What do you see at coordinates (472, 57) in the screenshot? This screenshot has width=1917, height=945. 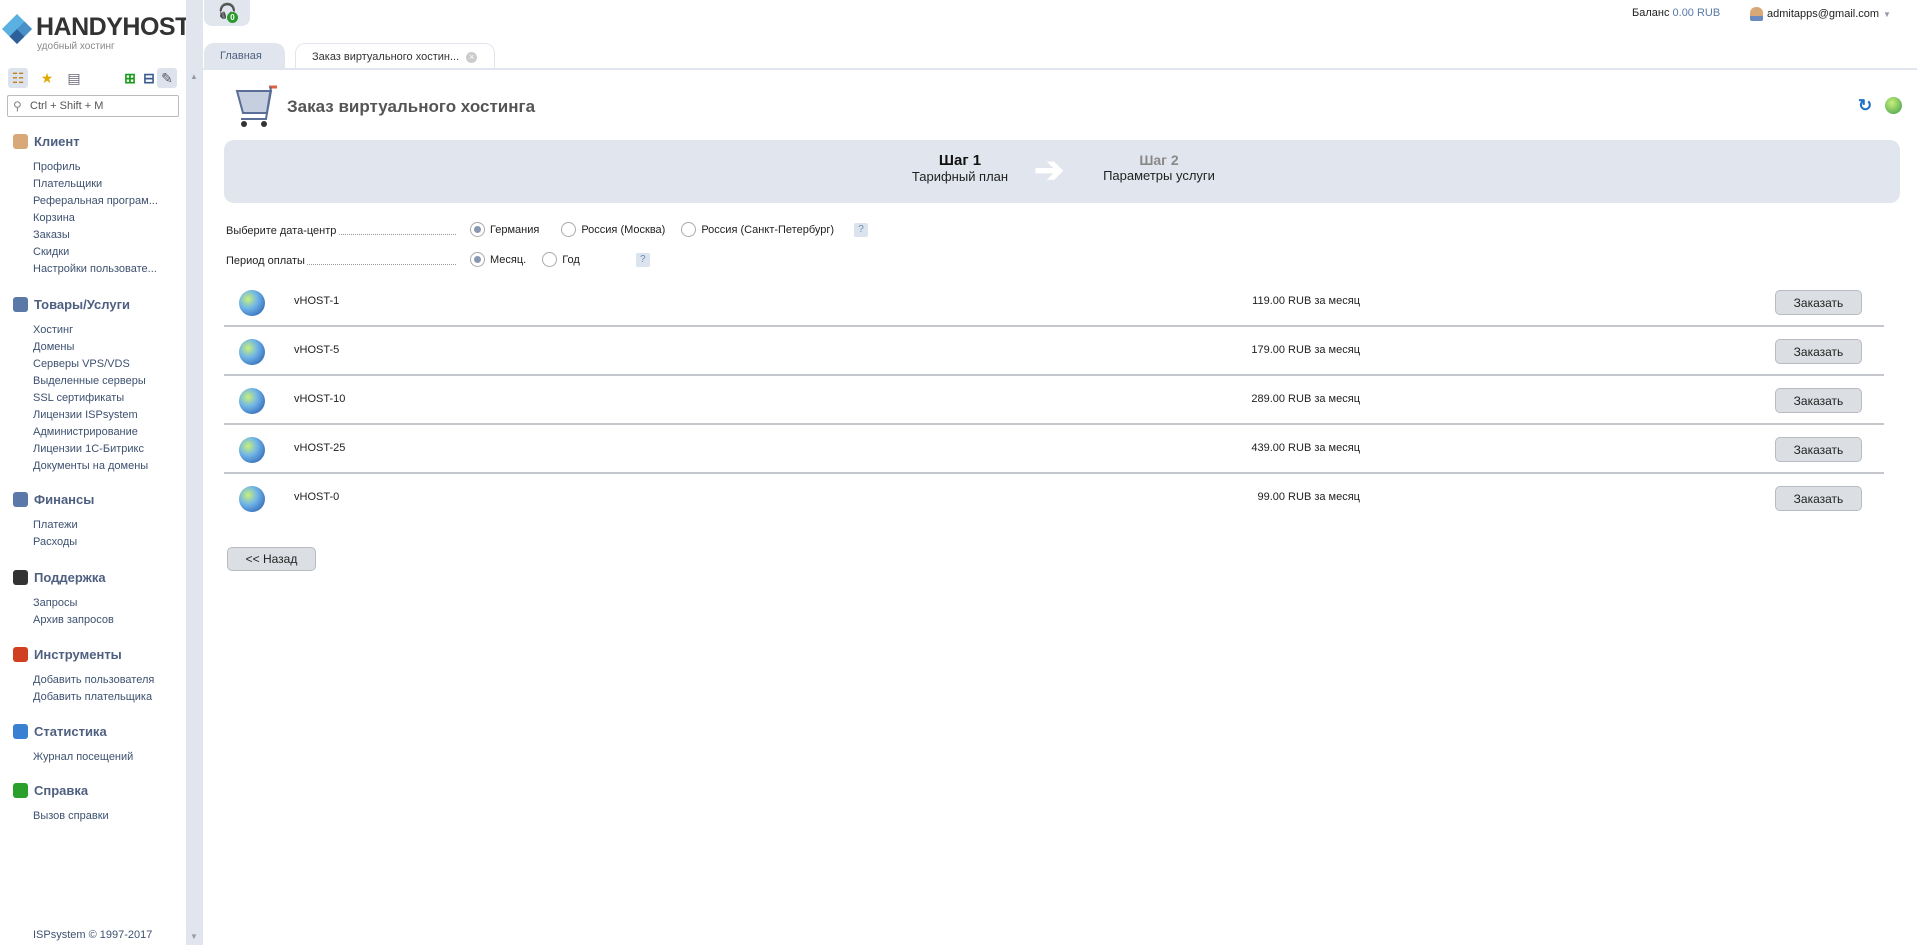 I see `close-tab-icon: ×` at bounding box center [472, 57].